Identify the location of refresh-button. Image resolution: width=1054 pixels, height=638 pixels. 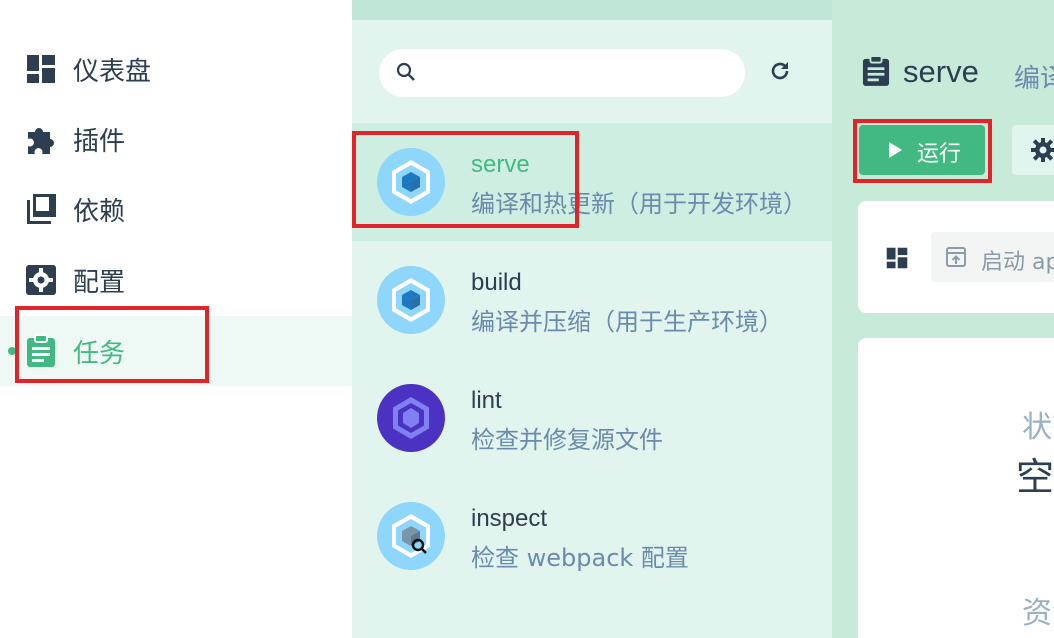
(780, 73).